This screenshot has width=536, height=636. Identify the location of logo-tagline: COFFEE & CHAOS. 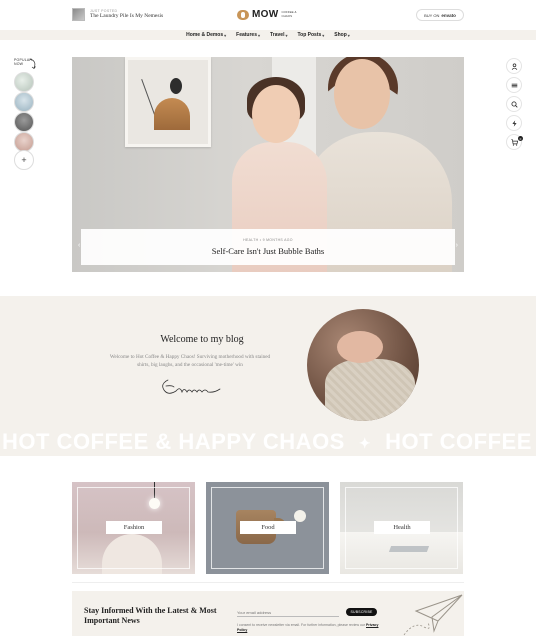
(289, 13).